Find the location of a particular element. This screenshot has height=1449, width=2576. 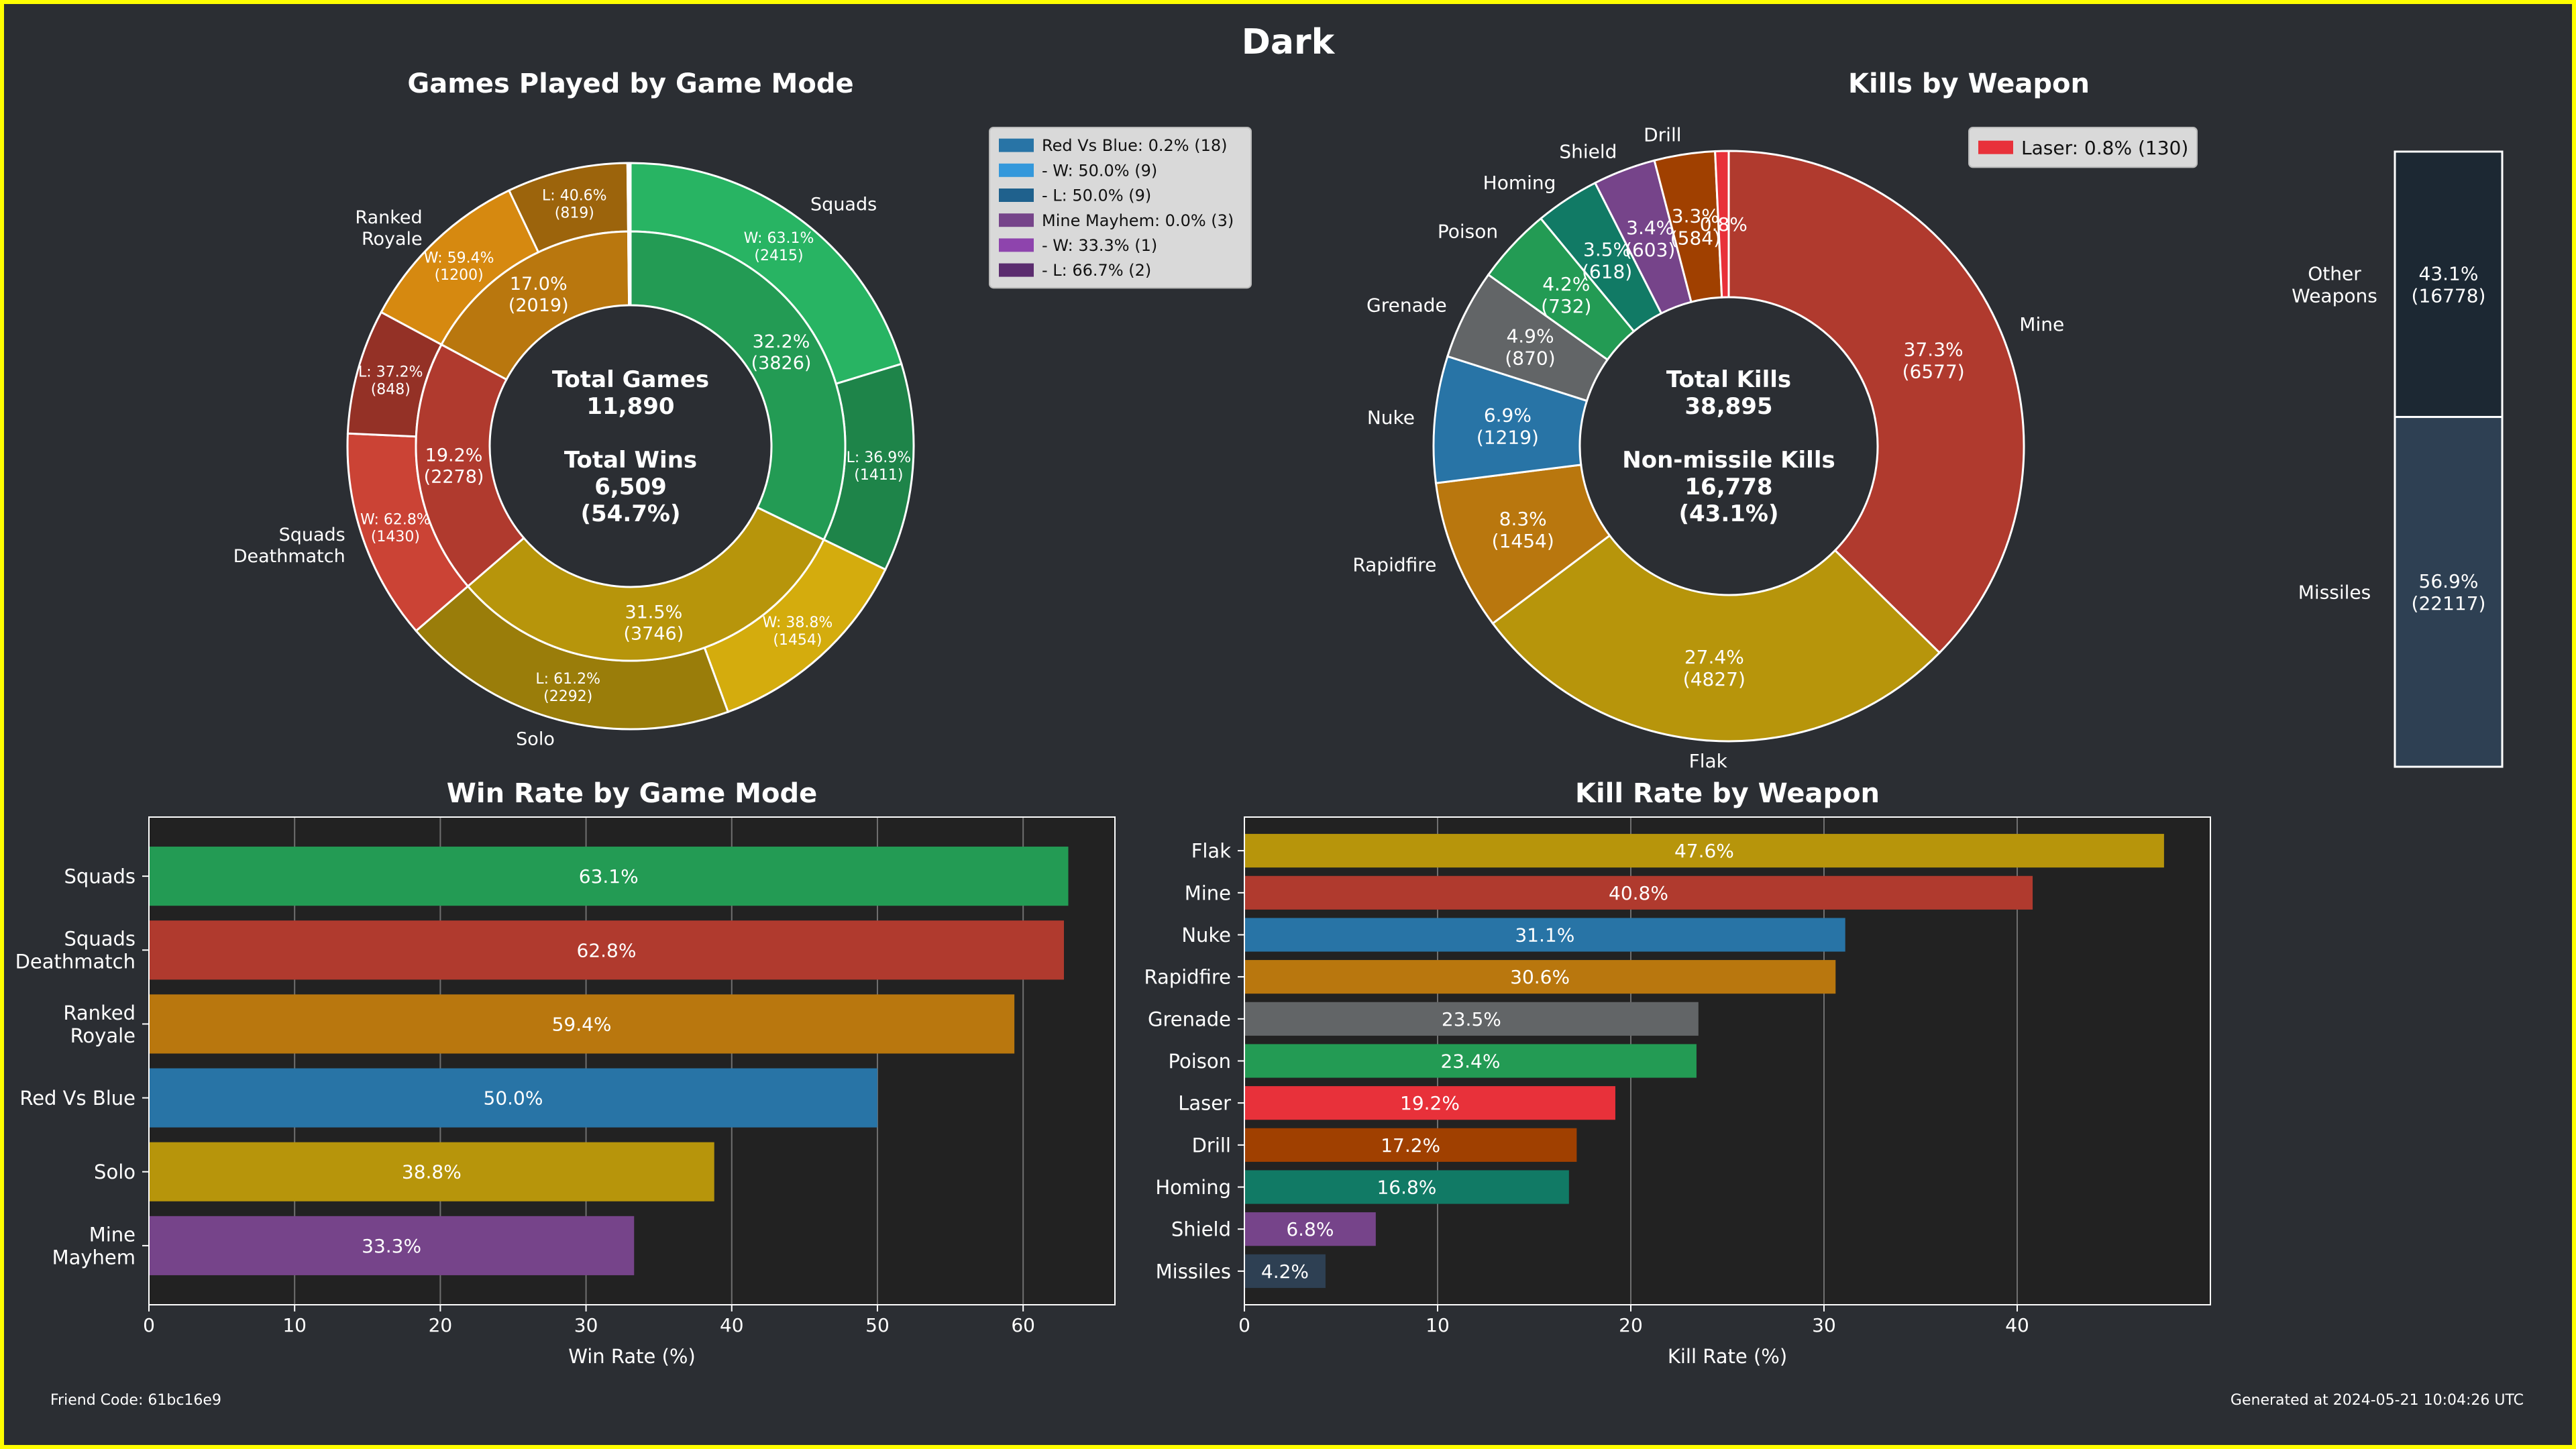

winrate-xtick-label-4: 40 is located at coordinates (732, 1325).